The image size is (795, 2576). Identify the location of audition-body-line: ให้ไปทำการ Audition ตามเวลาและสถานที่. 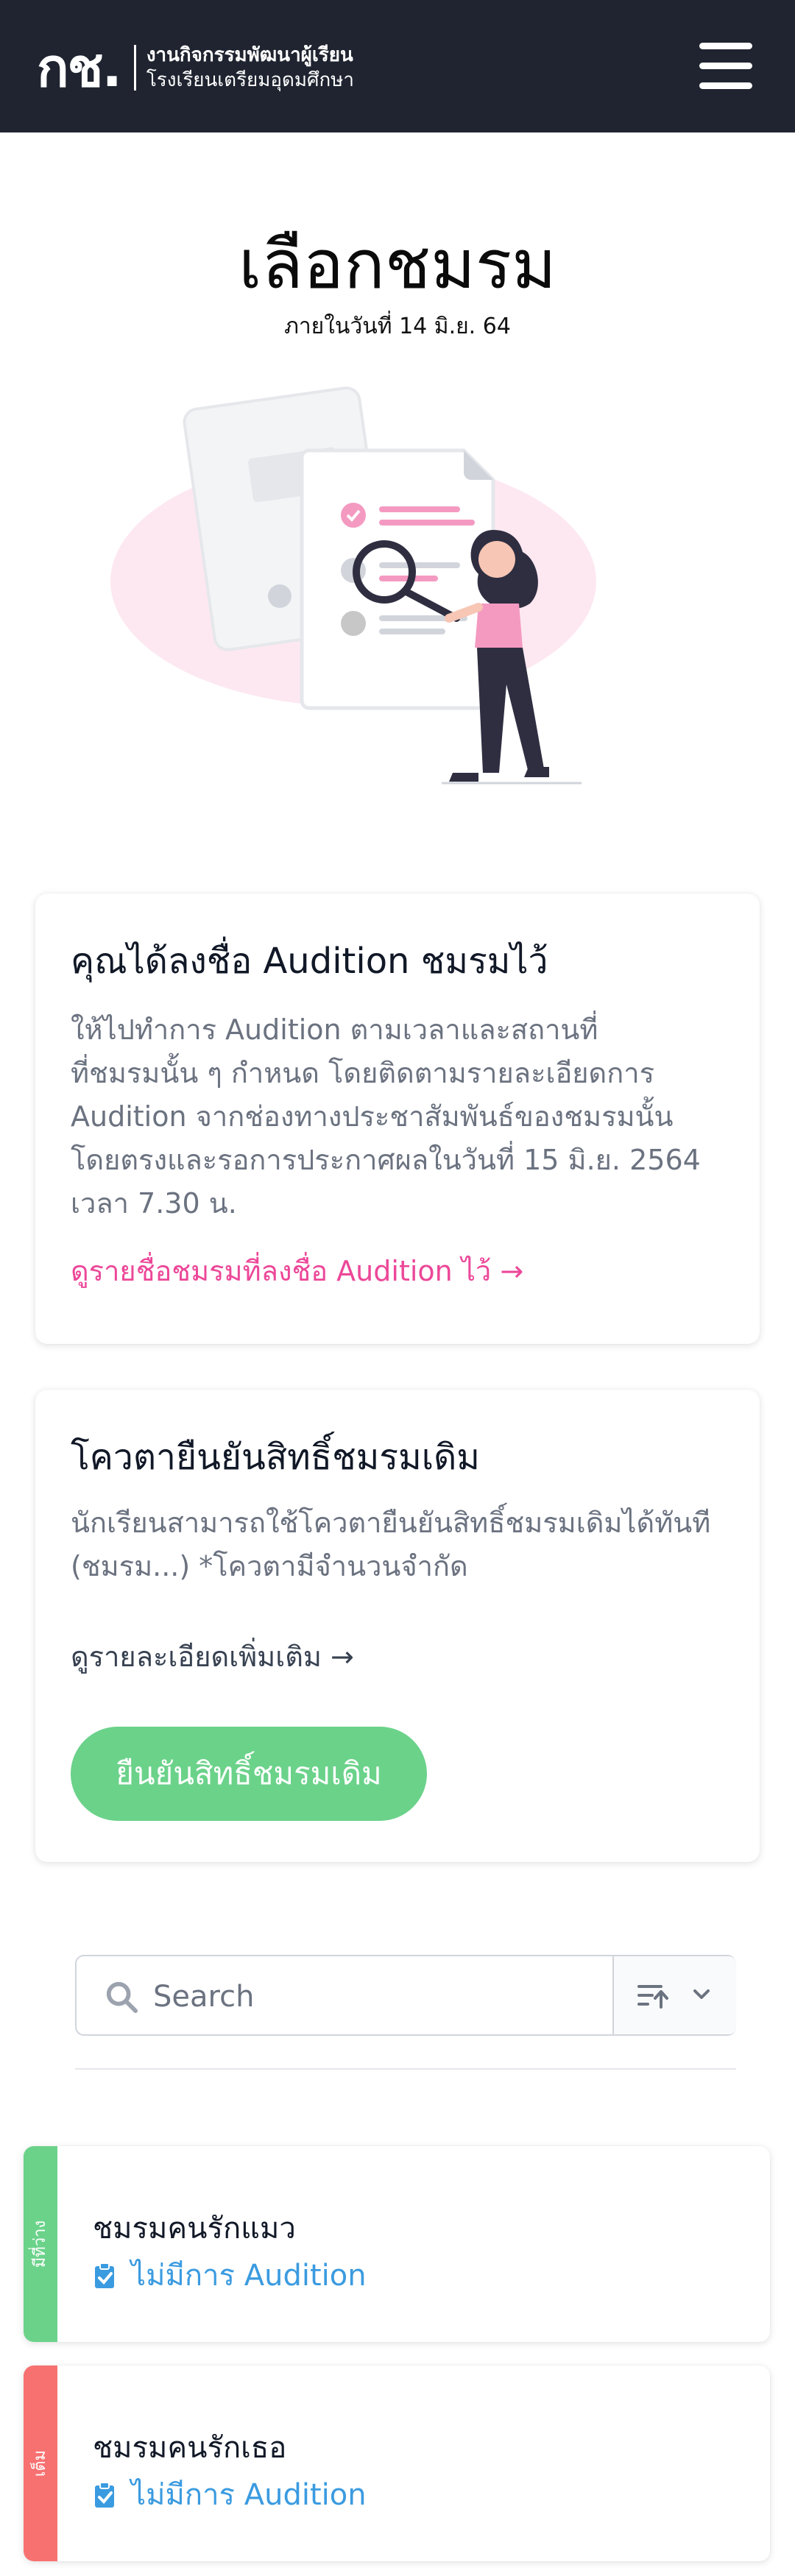
(334, 1029).